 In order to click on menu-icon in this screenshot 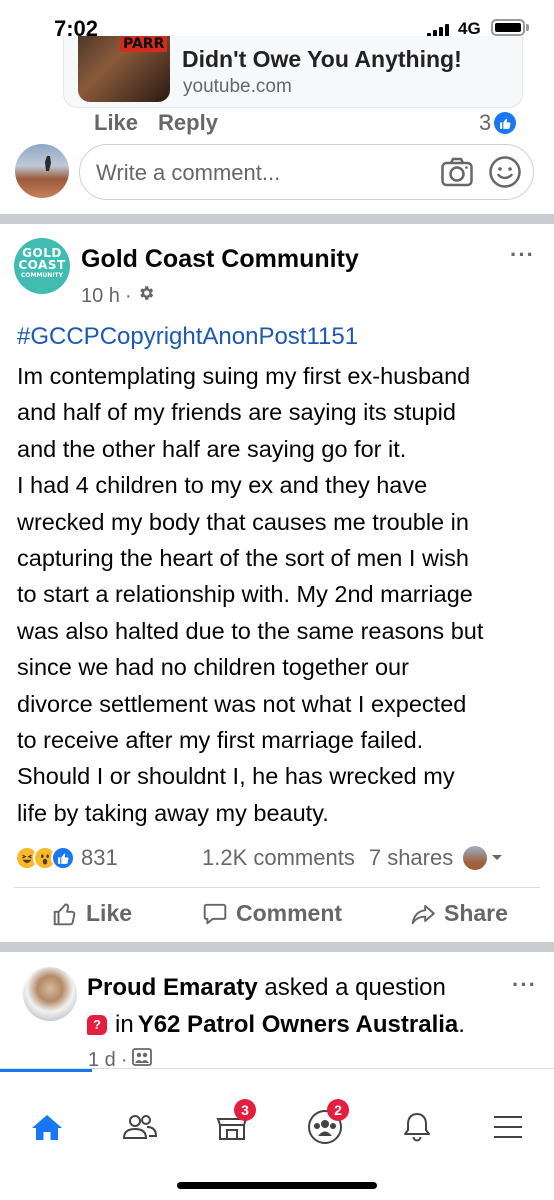, I will do `click(508, 1127)`.